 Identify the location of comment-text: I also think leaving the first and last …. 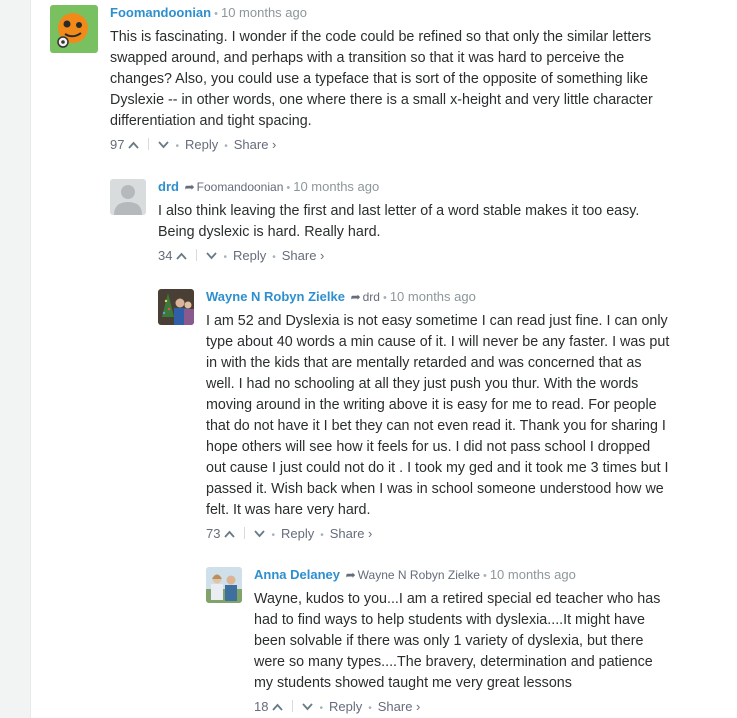
(399, 221).